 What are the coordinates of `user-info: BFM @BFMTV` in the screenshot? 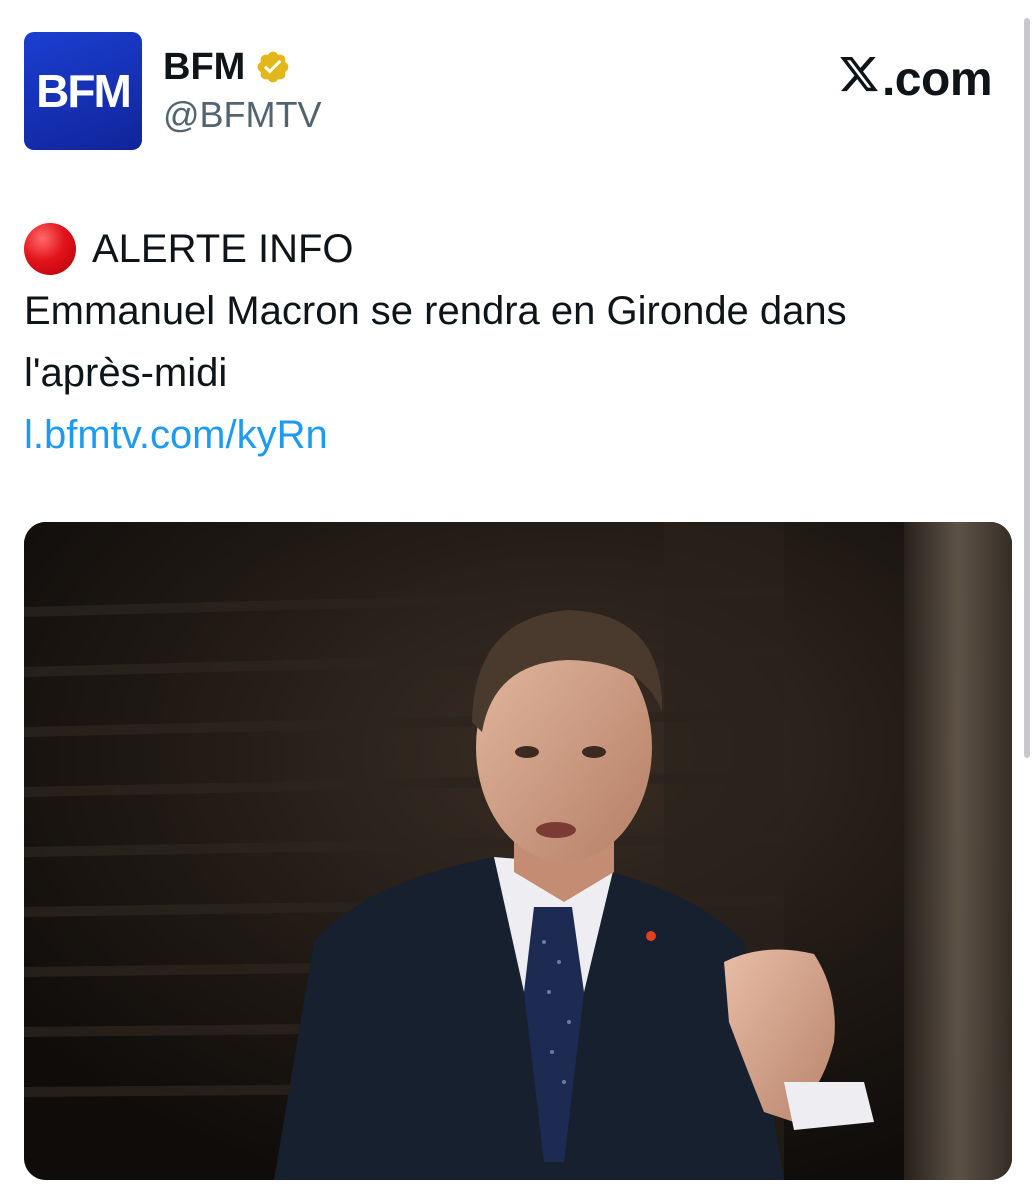 It's located at (242, 90).